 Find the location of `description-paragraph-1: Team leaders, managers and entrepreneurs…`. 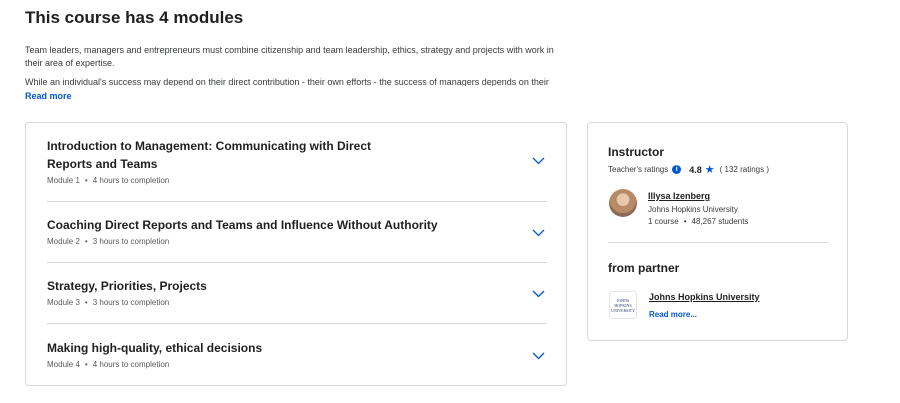

description-paragraph-1: Team leaders, managers and entrepreneurs… is located at coordinates (289, 56).